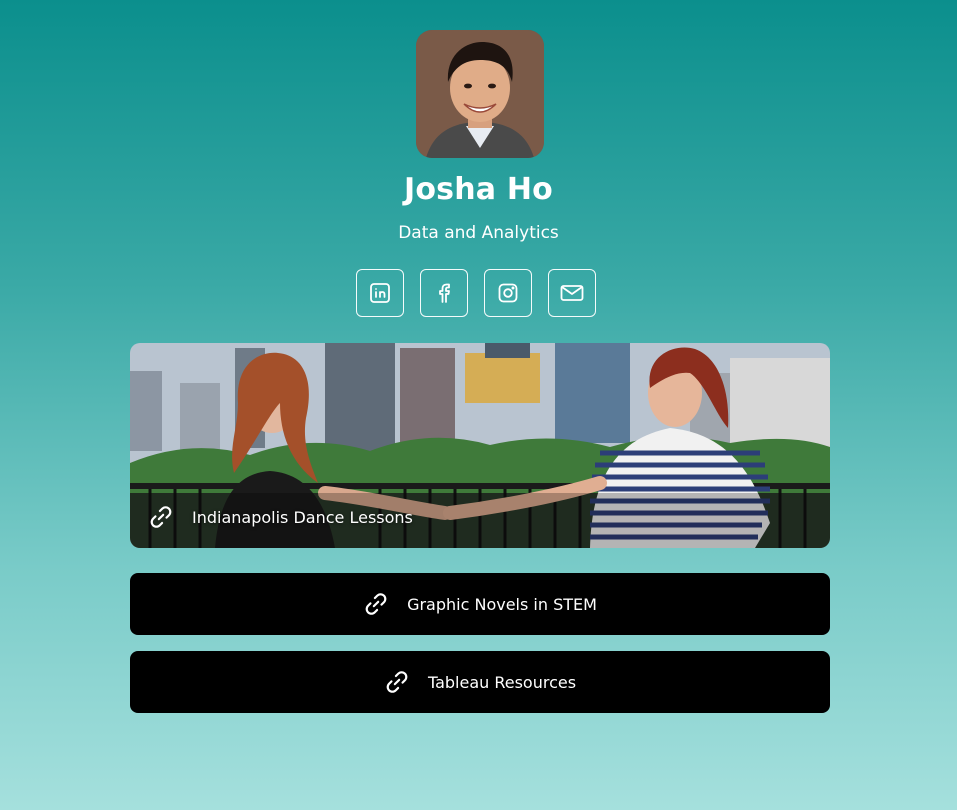  I want to click on avatar, so click(480, 94).